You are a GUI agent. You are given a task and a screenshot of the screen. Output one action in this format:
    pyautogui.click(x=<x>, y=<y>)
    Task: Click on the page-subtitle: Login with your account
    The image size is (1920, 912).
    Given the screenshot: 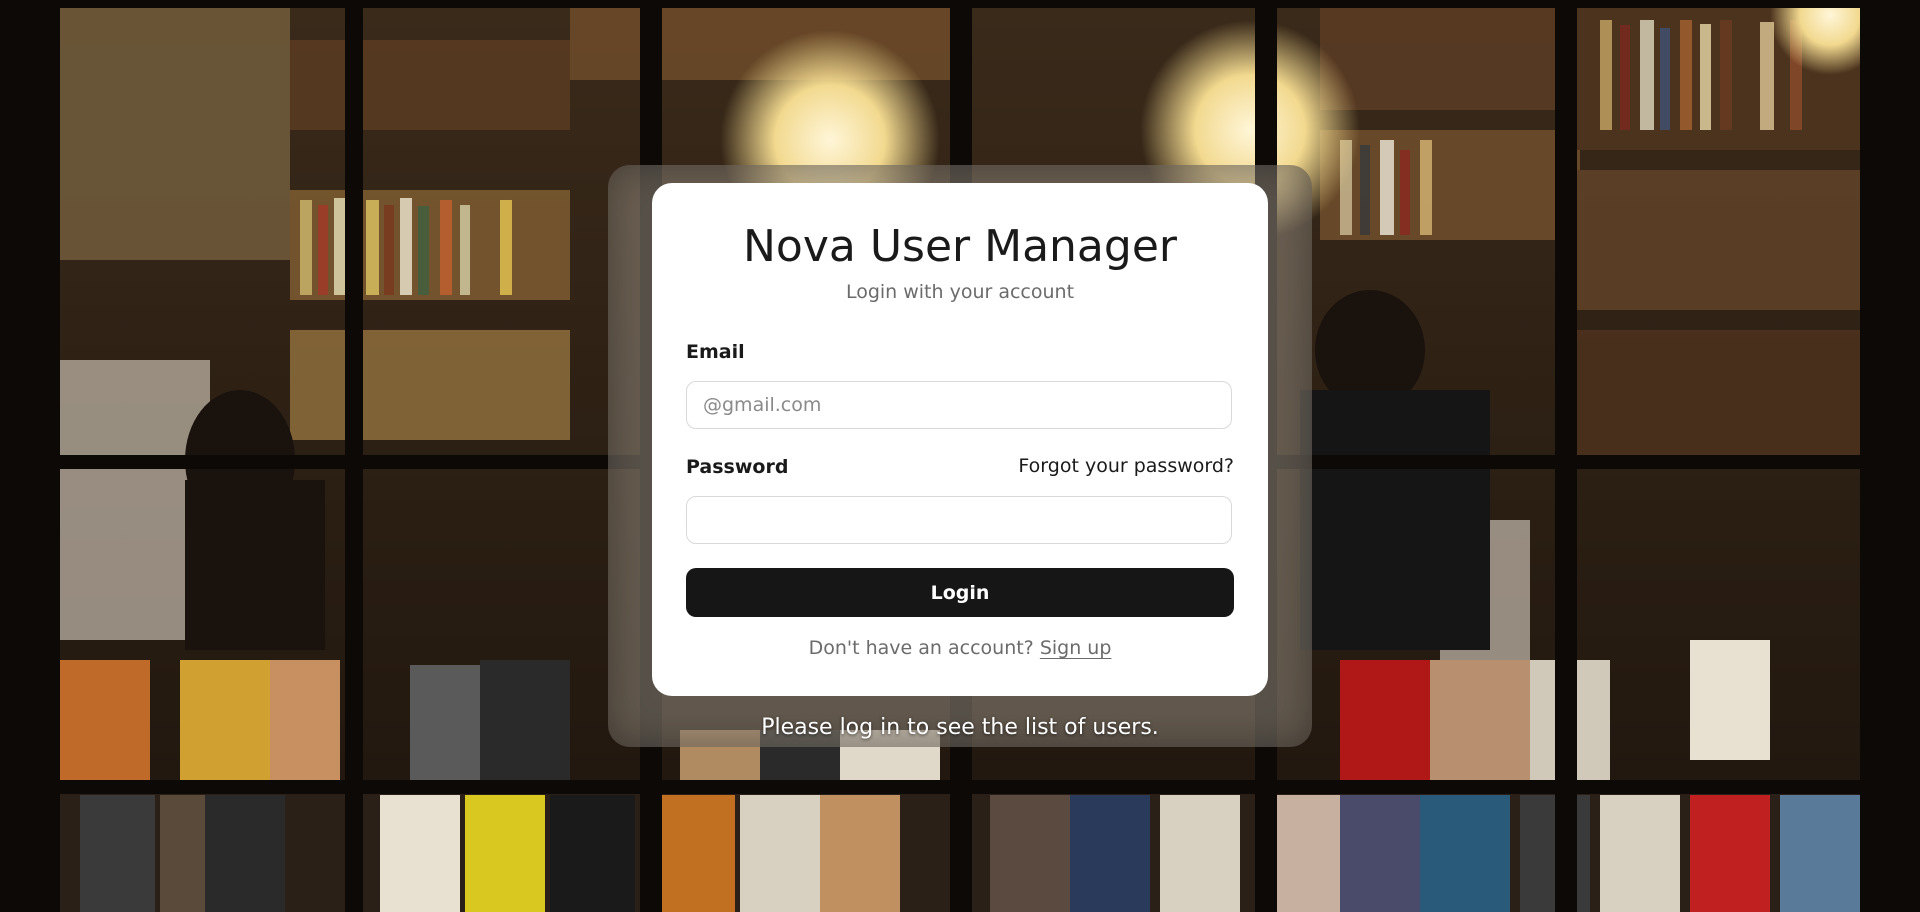 What is the action you would take?
    pyautogui.click(x=960, y=292)
    